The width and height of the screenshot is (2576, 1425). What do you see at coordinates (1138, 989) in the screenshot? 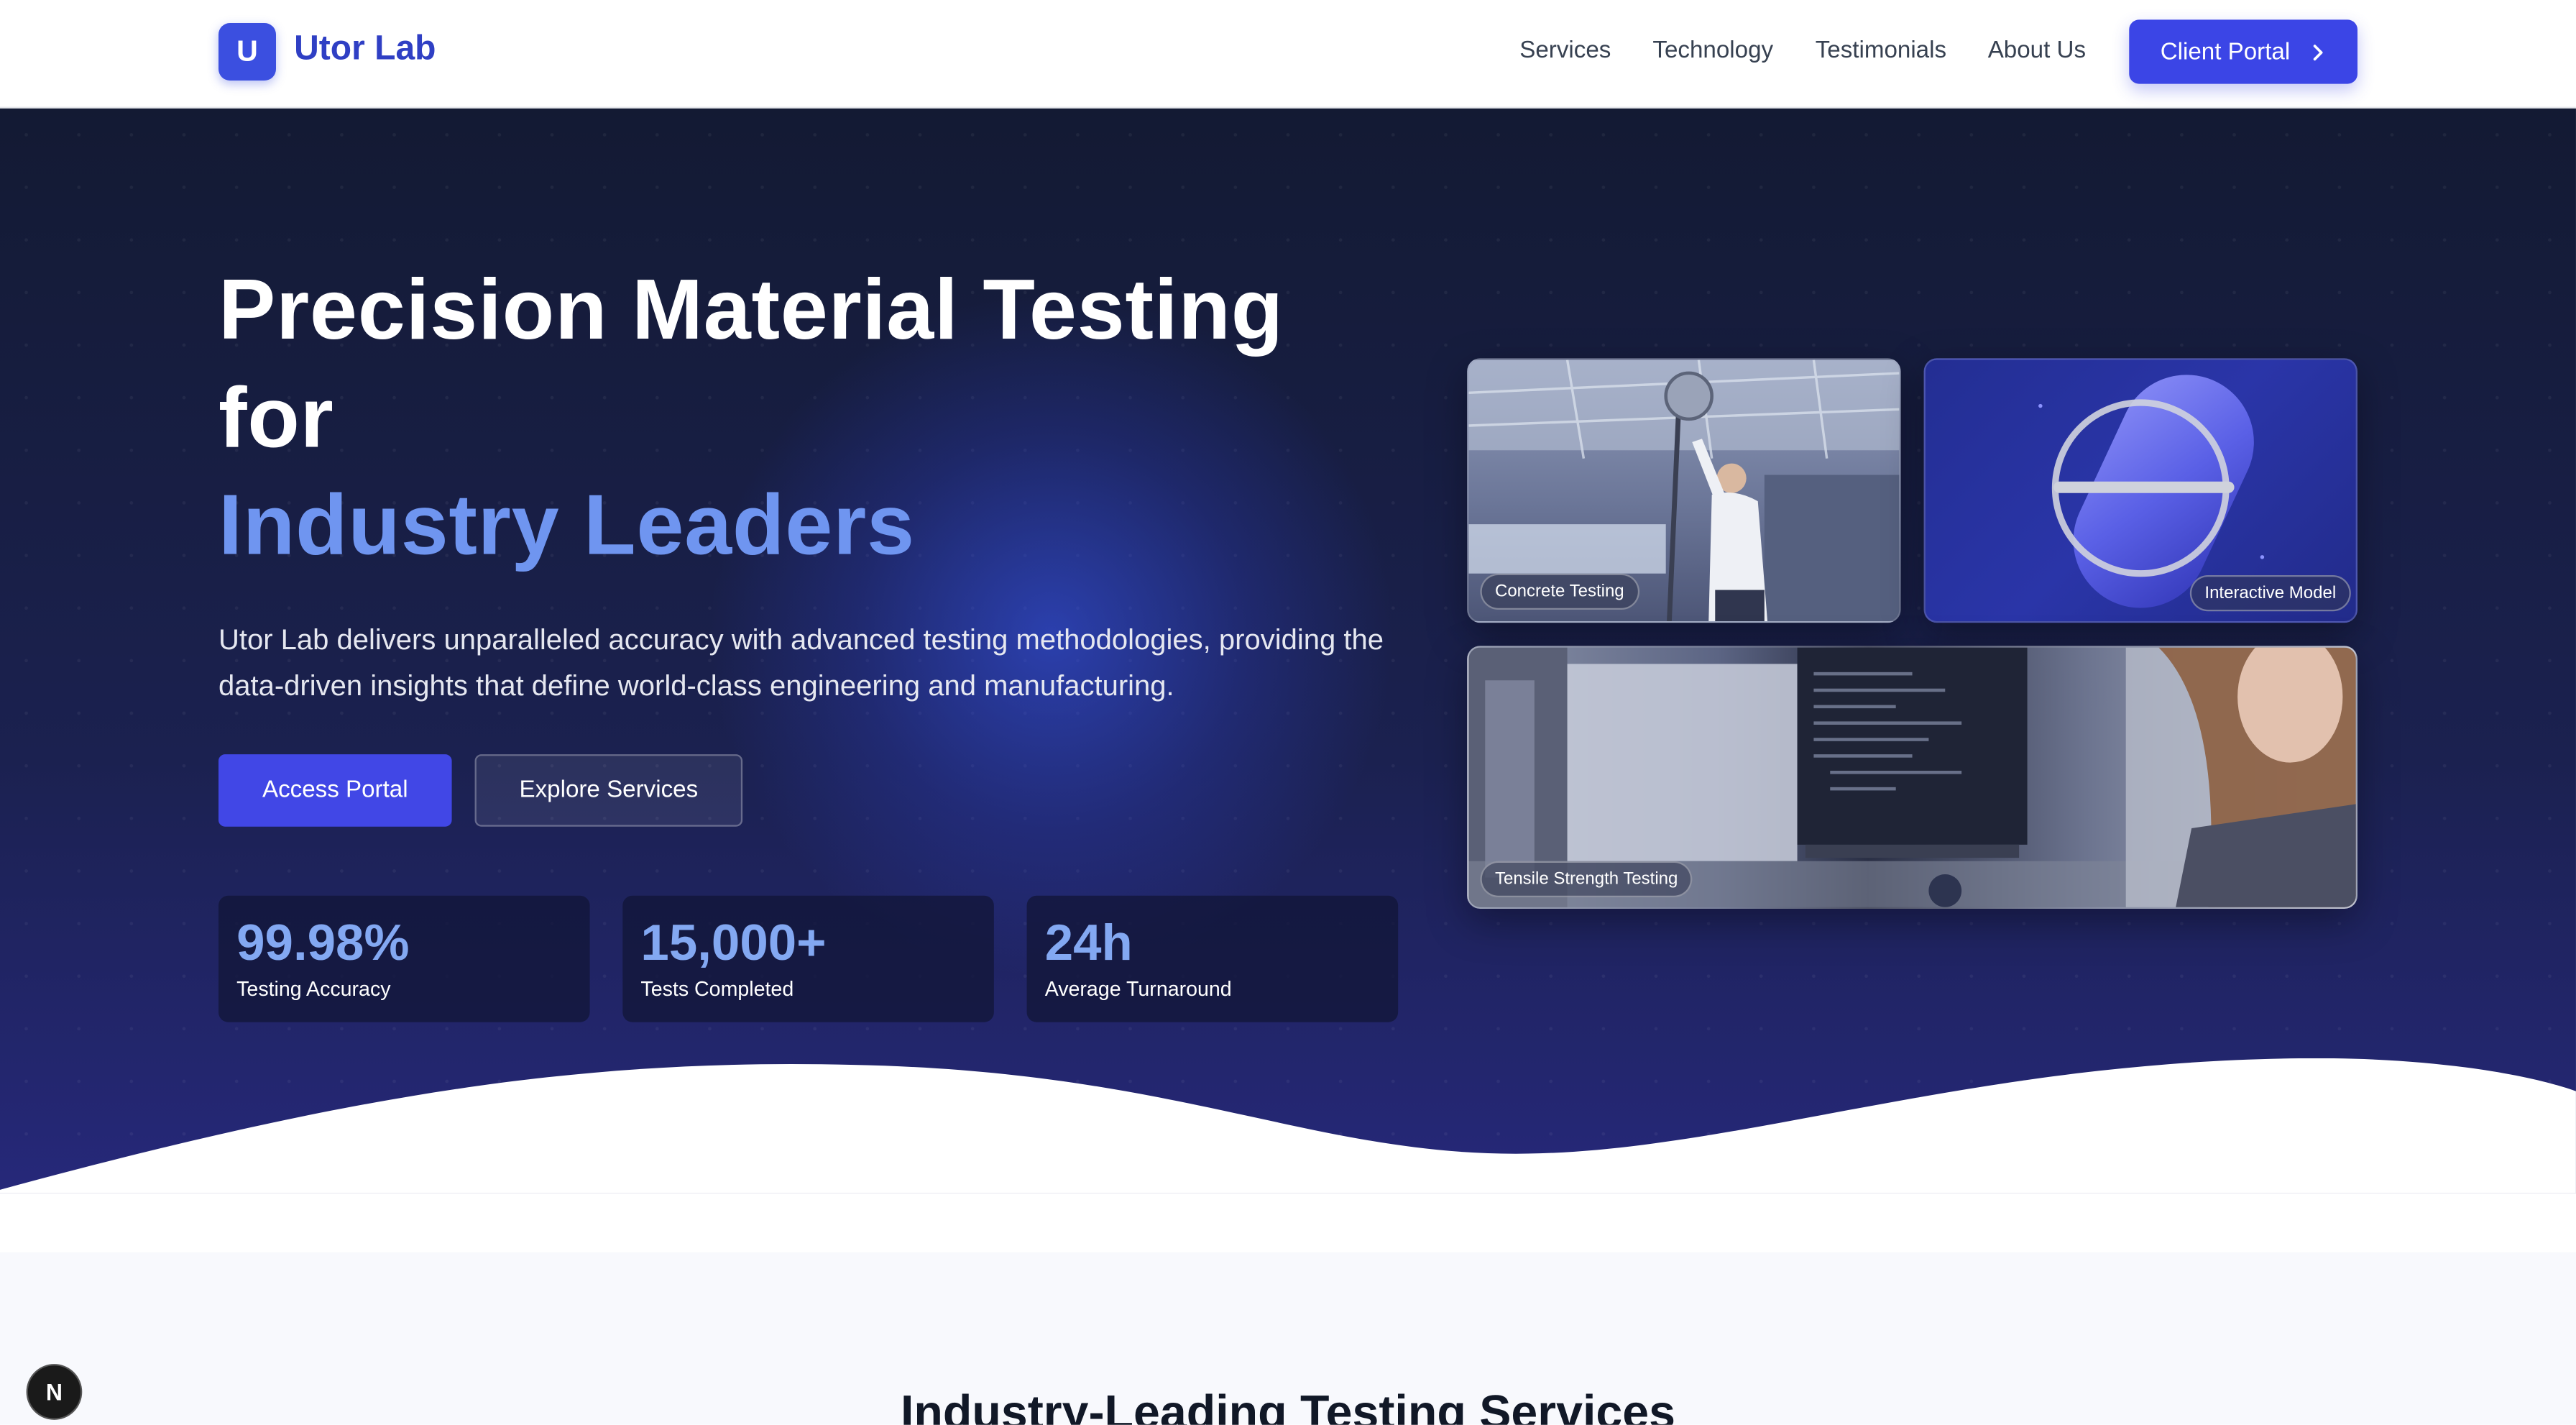
I see `stat-label: Average Turnaround` at bounding box center [1138, 989].